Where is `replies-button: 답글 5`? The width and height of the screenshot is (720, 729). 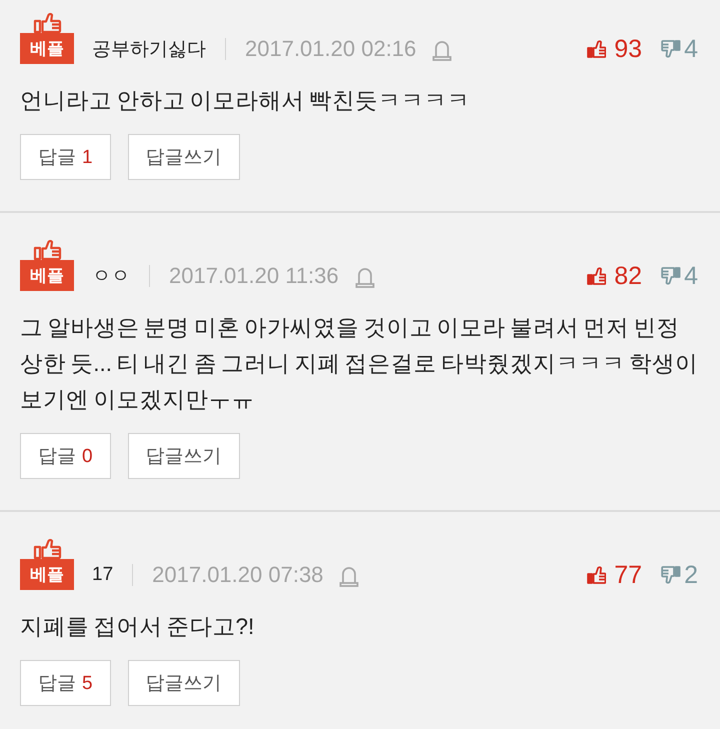
replies-button: 답글 5 is located at coordinates (65, 683).